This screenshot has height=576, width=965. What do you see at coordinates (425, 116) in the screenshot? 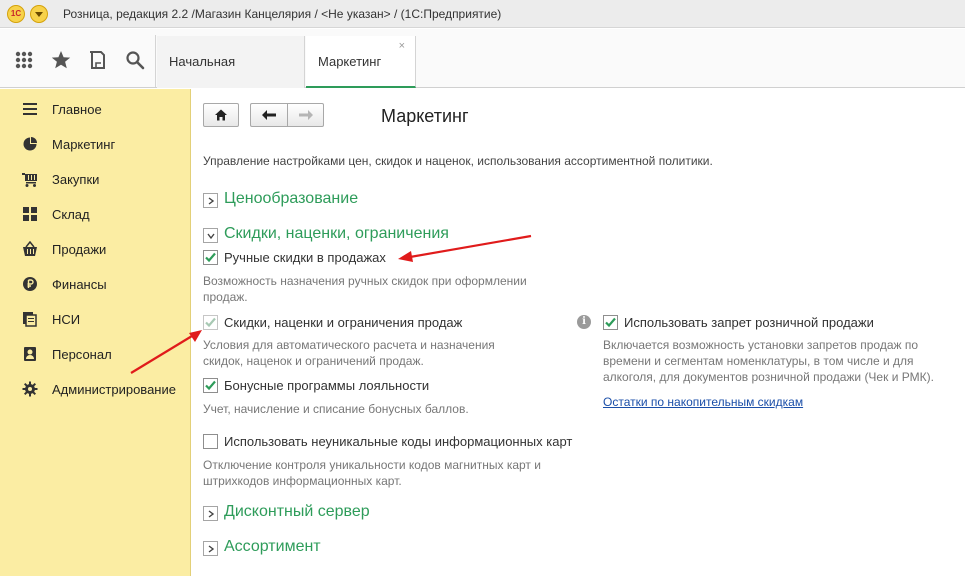
I see `page-title: Маркетинг` at bounding box center [425, 116].